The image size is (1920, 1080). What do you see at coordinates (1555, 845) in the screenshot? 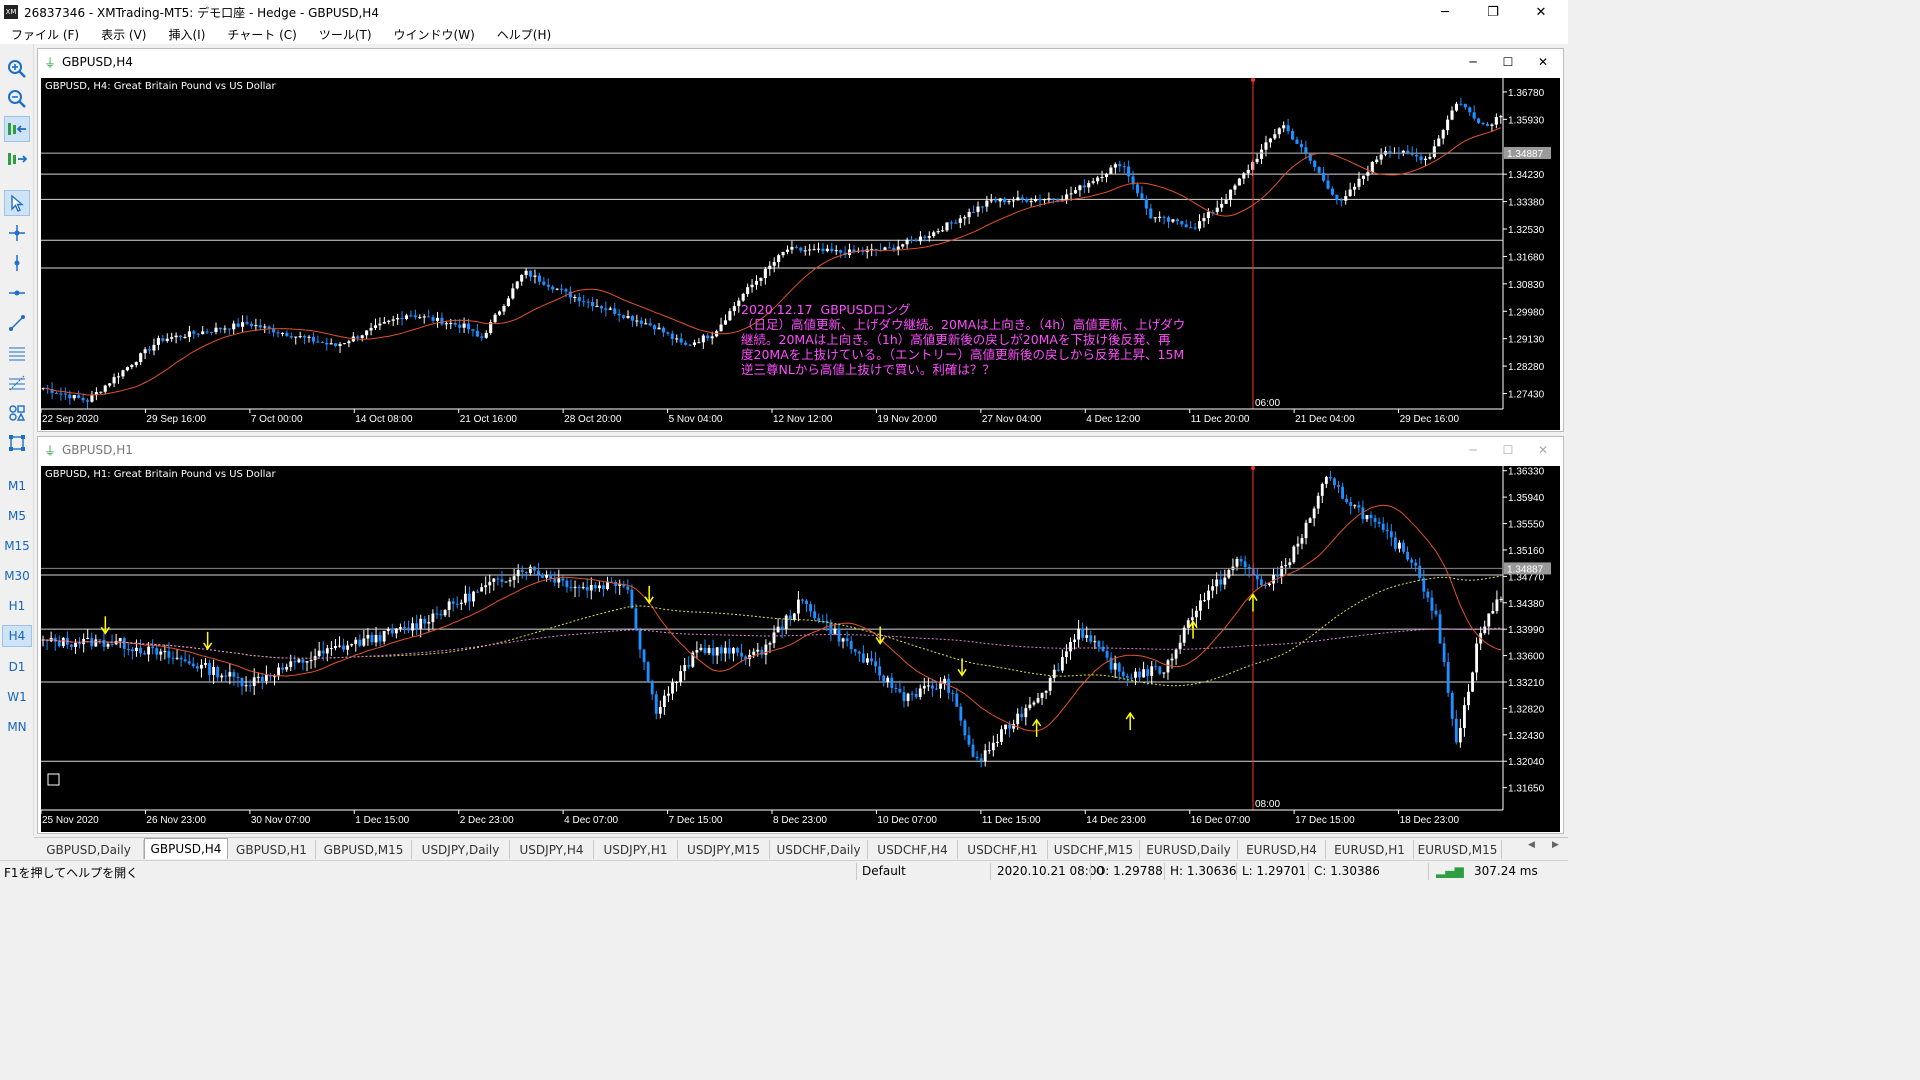
I see `tab-scroll-right-icon: ▶` at bounding box center [1555, 845].